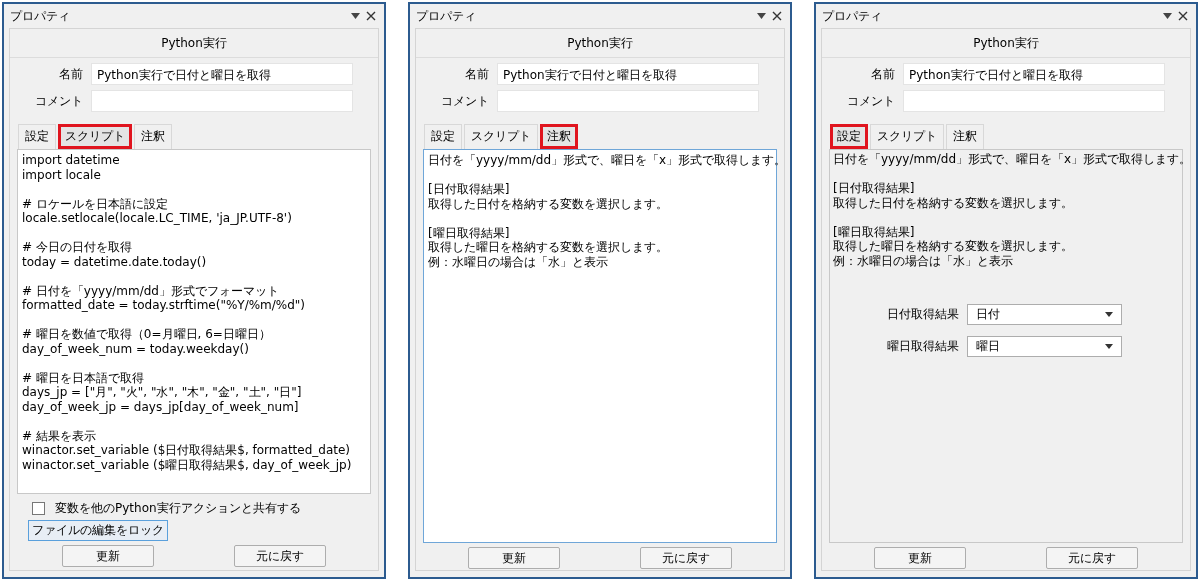 This screenshot has height=581, width=1200. What do you see at coordinates (1044, 314) in the screenshot?
I see `dropdown: 日付` at bounding box center [1044, 314].